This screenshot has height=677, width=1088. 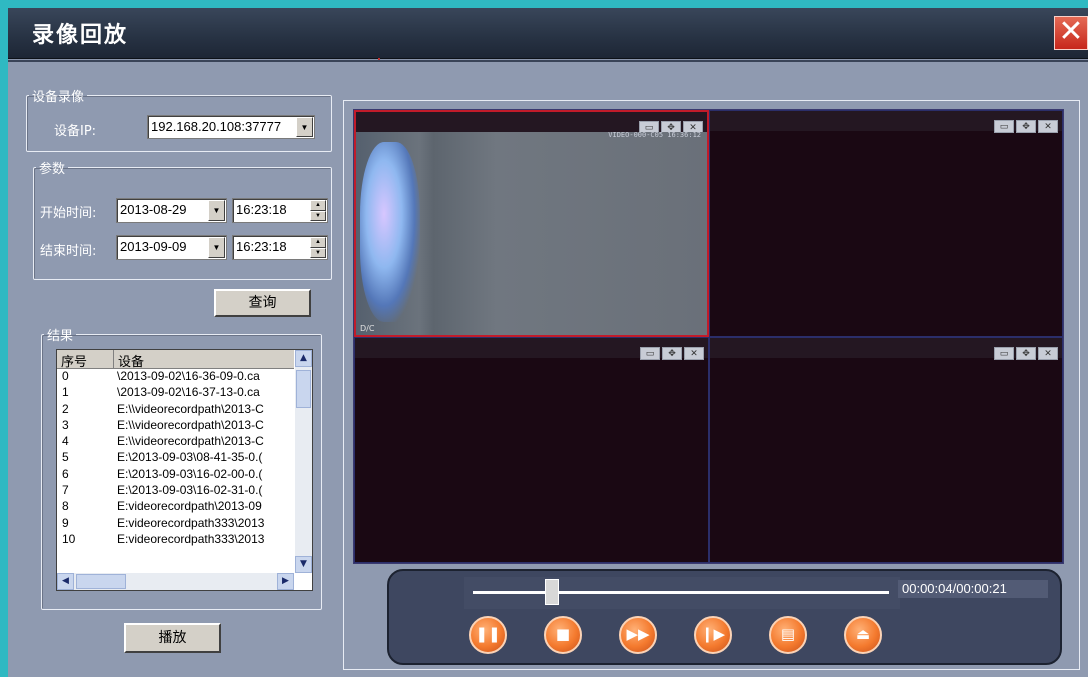 I want to click on pause-icon: ❚❚, so click(x=488, y=634).